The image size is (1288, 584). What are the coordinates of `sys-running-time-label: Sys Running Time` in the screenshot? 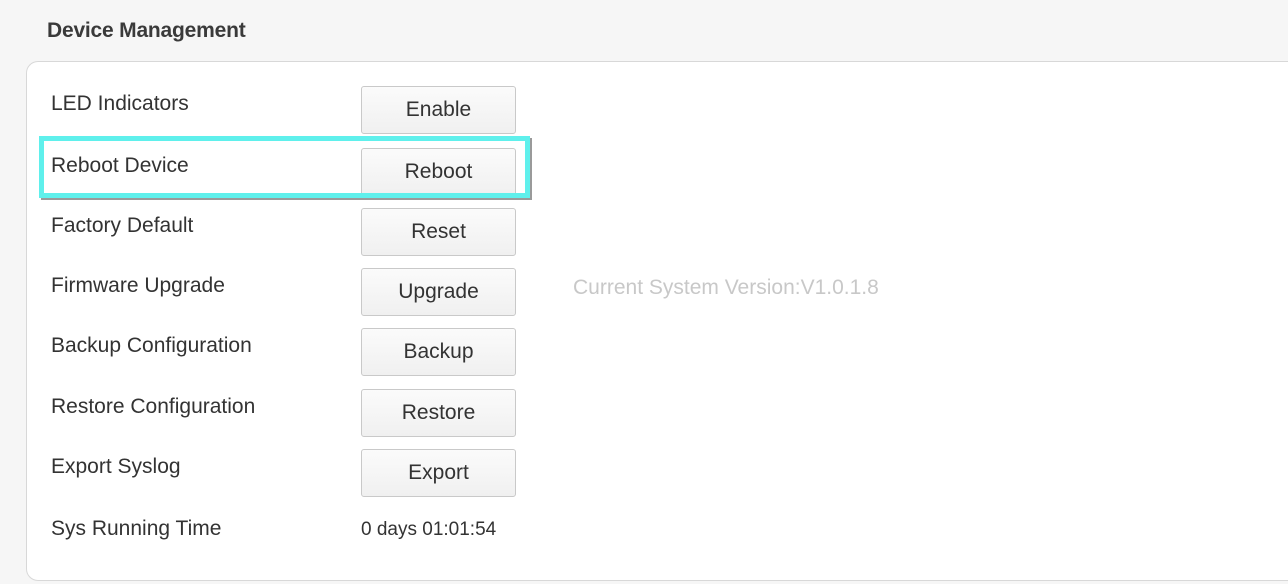 It's located at (136, 528).